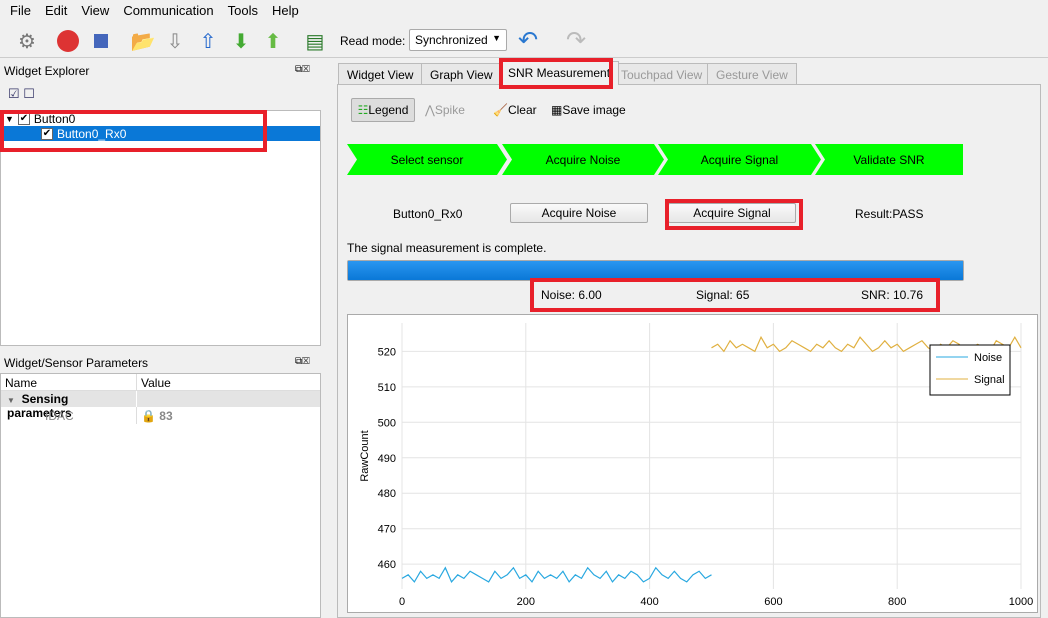 This screenshot has height=618, width=1048. Describe the element at coordinates (101, 41) in the screenshot. I see `stop-icon` at that location.